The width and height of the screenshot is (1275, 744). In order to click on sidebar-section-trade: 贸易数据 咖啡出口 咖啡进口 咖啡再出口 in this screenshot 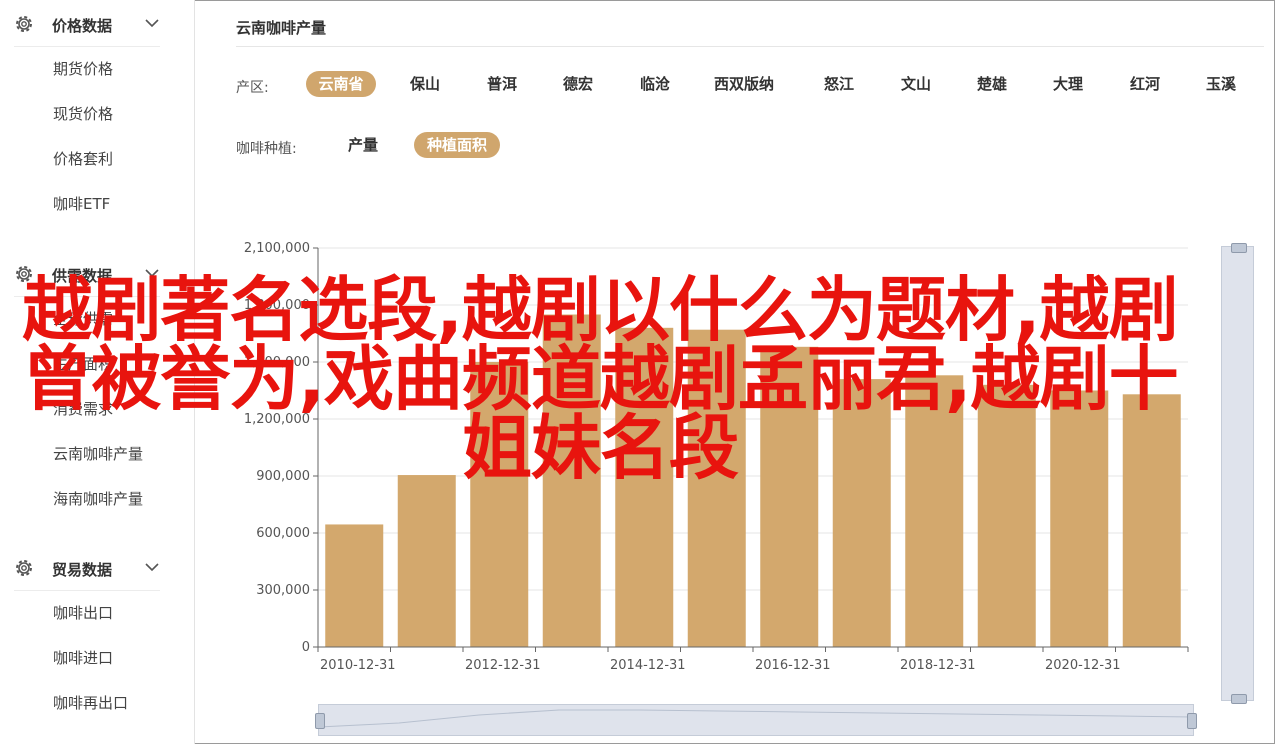, I will do `click(97, 635)`.